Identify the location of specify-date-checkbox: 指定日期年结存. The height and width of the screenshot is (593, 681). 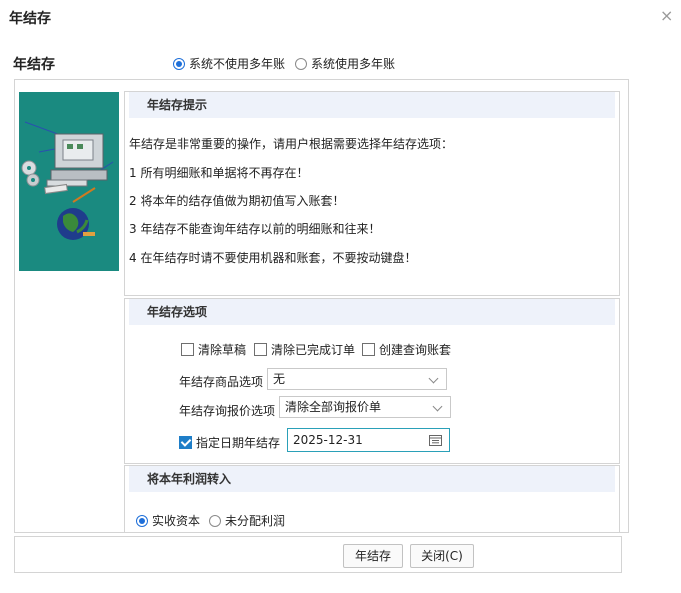
(229, 442).